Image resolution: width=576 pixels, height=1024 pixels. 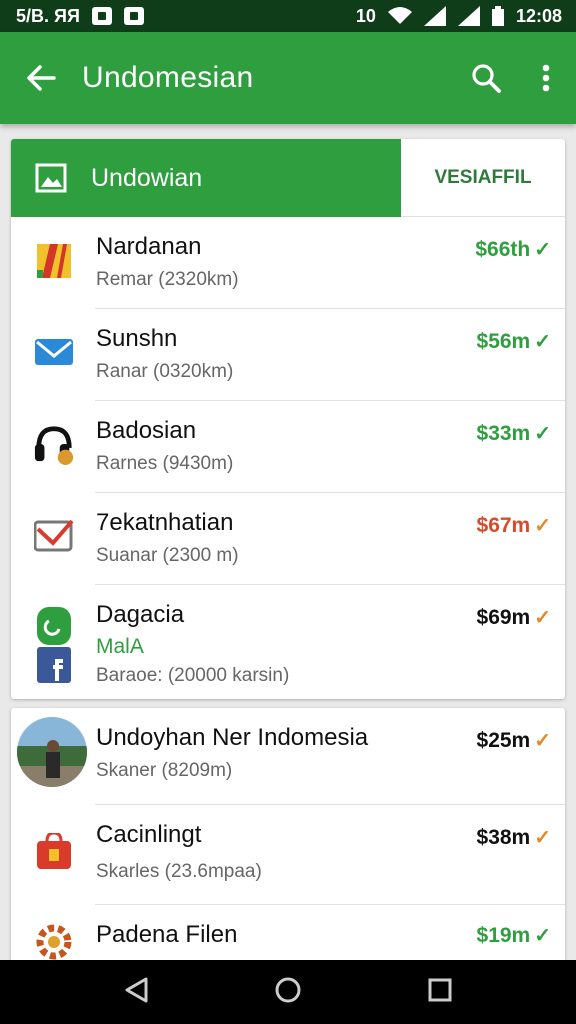 I want to click on price-value: $38m, so click(x=503, y=837).